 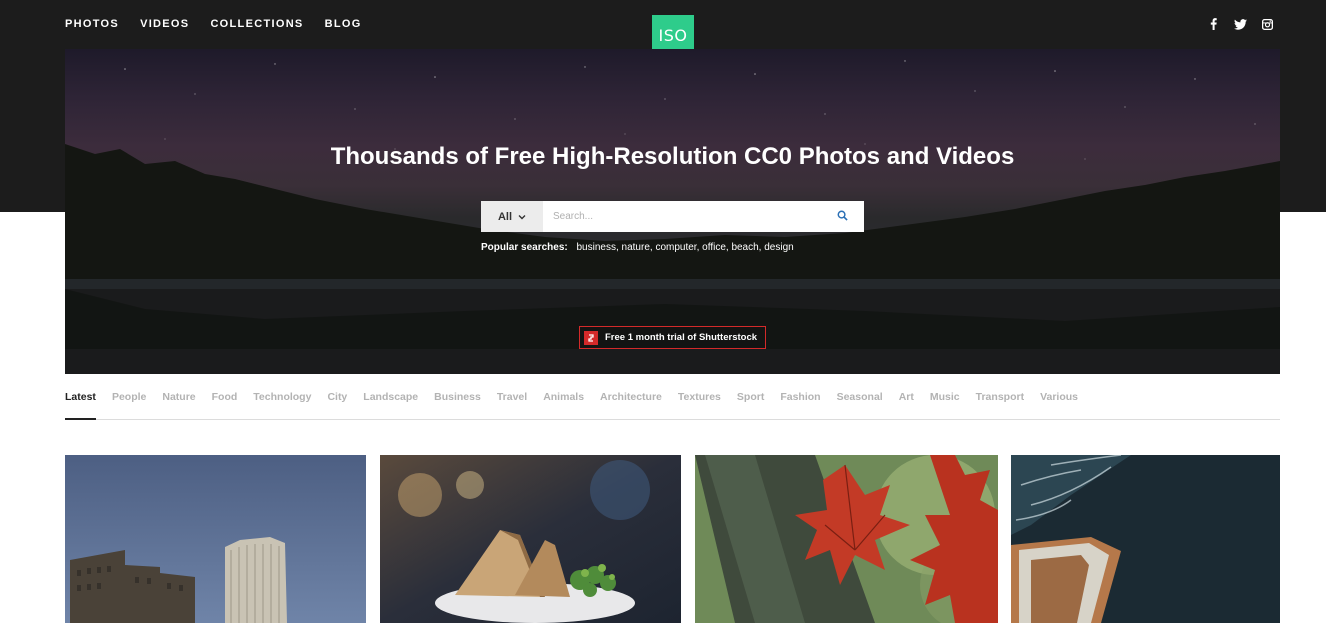 I want to click on popular-term: nature,, so click(x=637, y=247).